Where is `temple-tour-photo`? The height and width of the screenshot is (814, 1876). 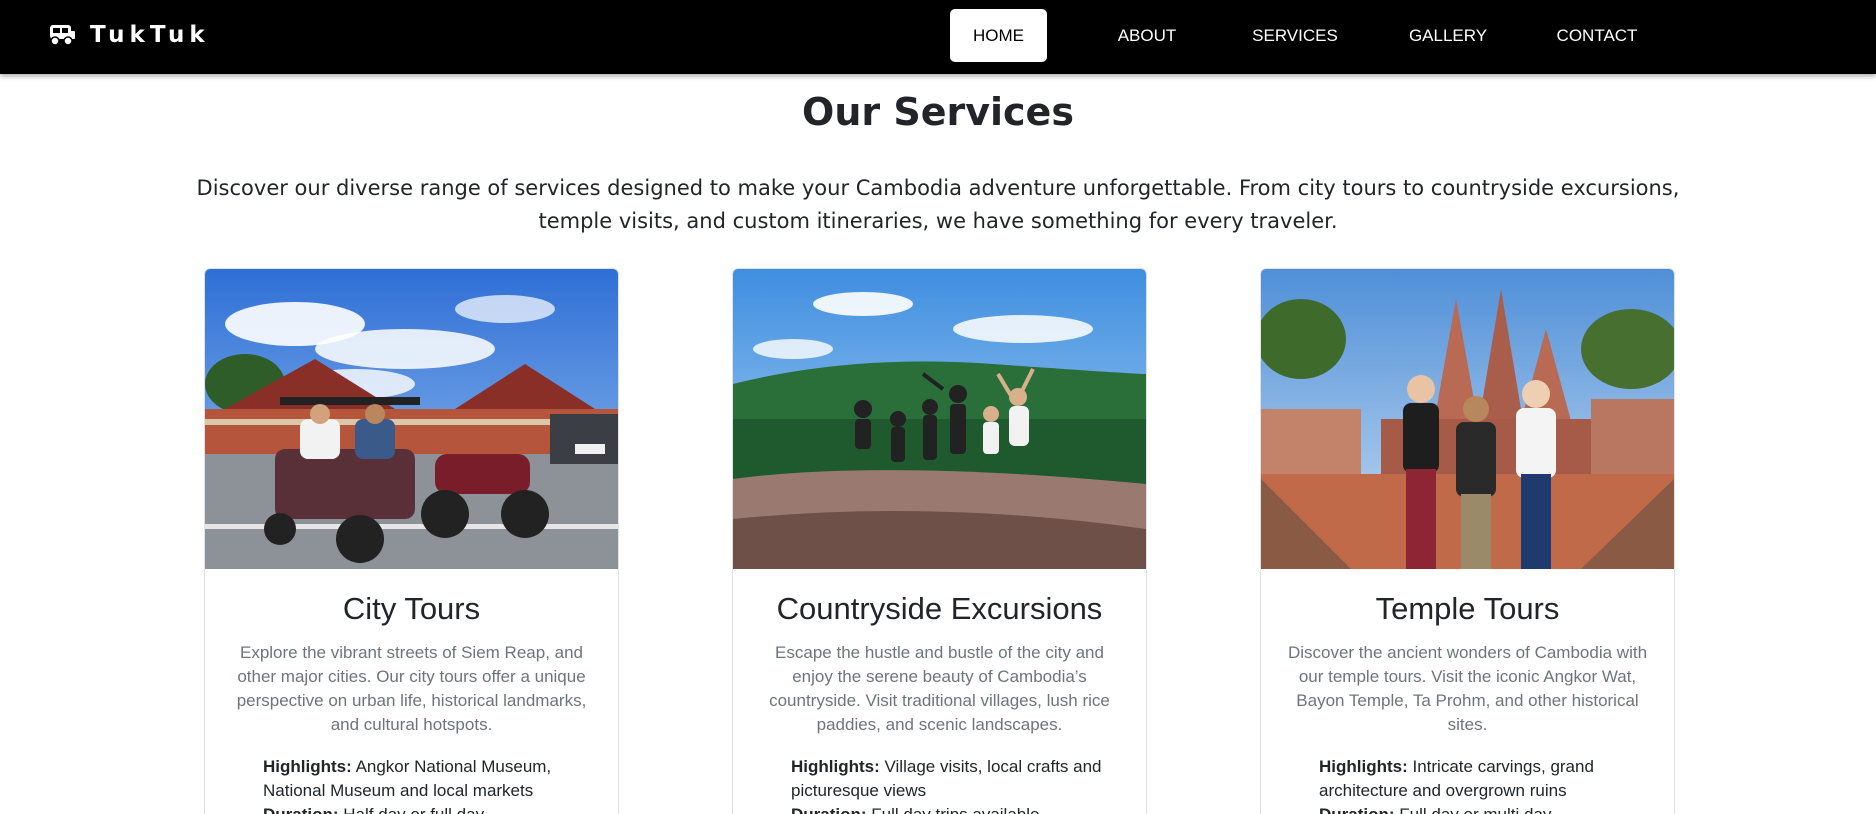
temple-tour-photo is located at coordinates (1467, 419).